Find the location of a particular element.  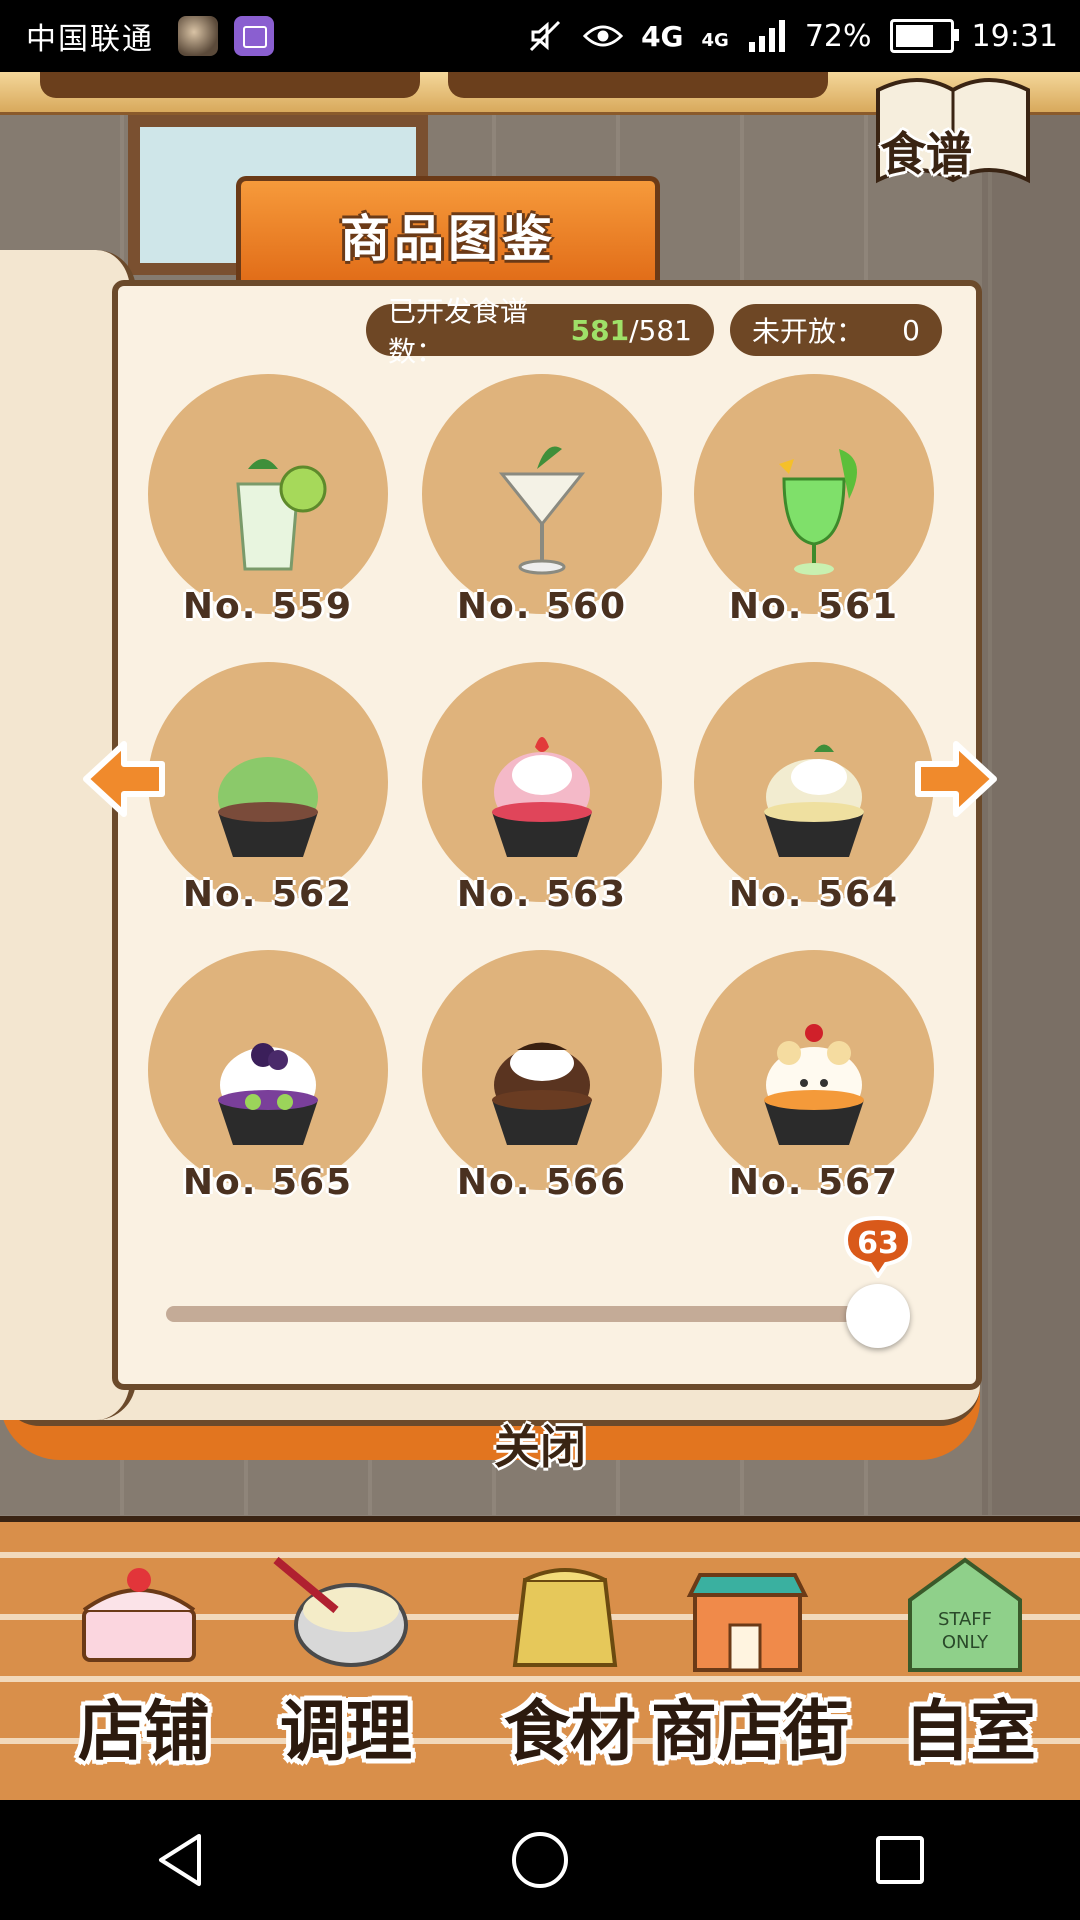

battery-percent: 72% is located at coordinates (838, 36).